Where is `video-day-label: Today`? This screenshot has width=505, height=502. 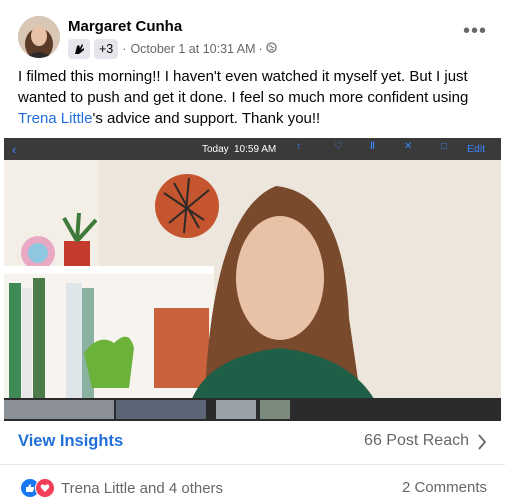
video-day-label: Today is located at coordinates (215, 149).